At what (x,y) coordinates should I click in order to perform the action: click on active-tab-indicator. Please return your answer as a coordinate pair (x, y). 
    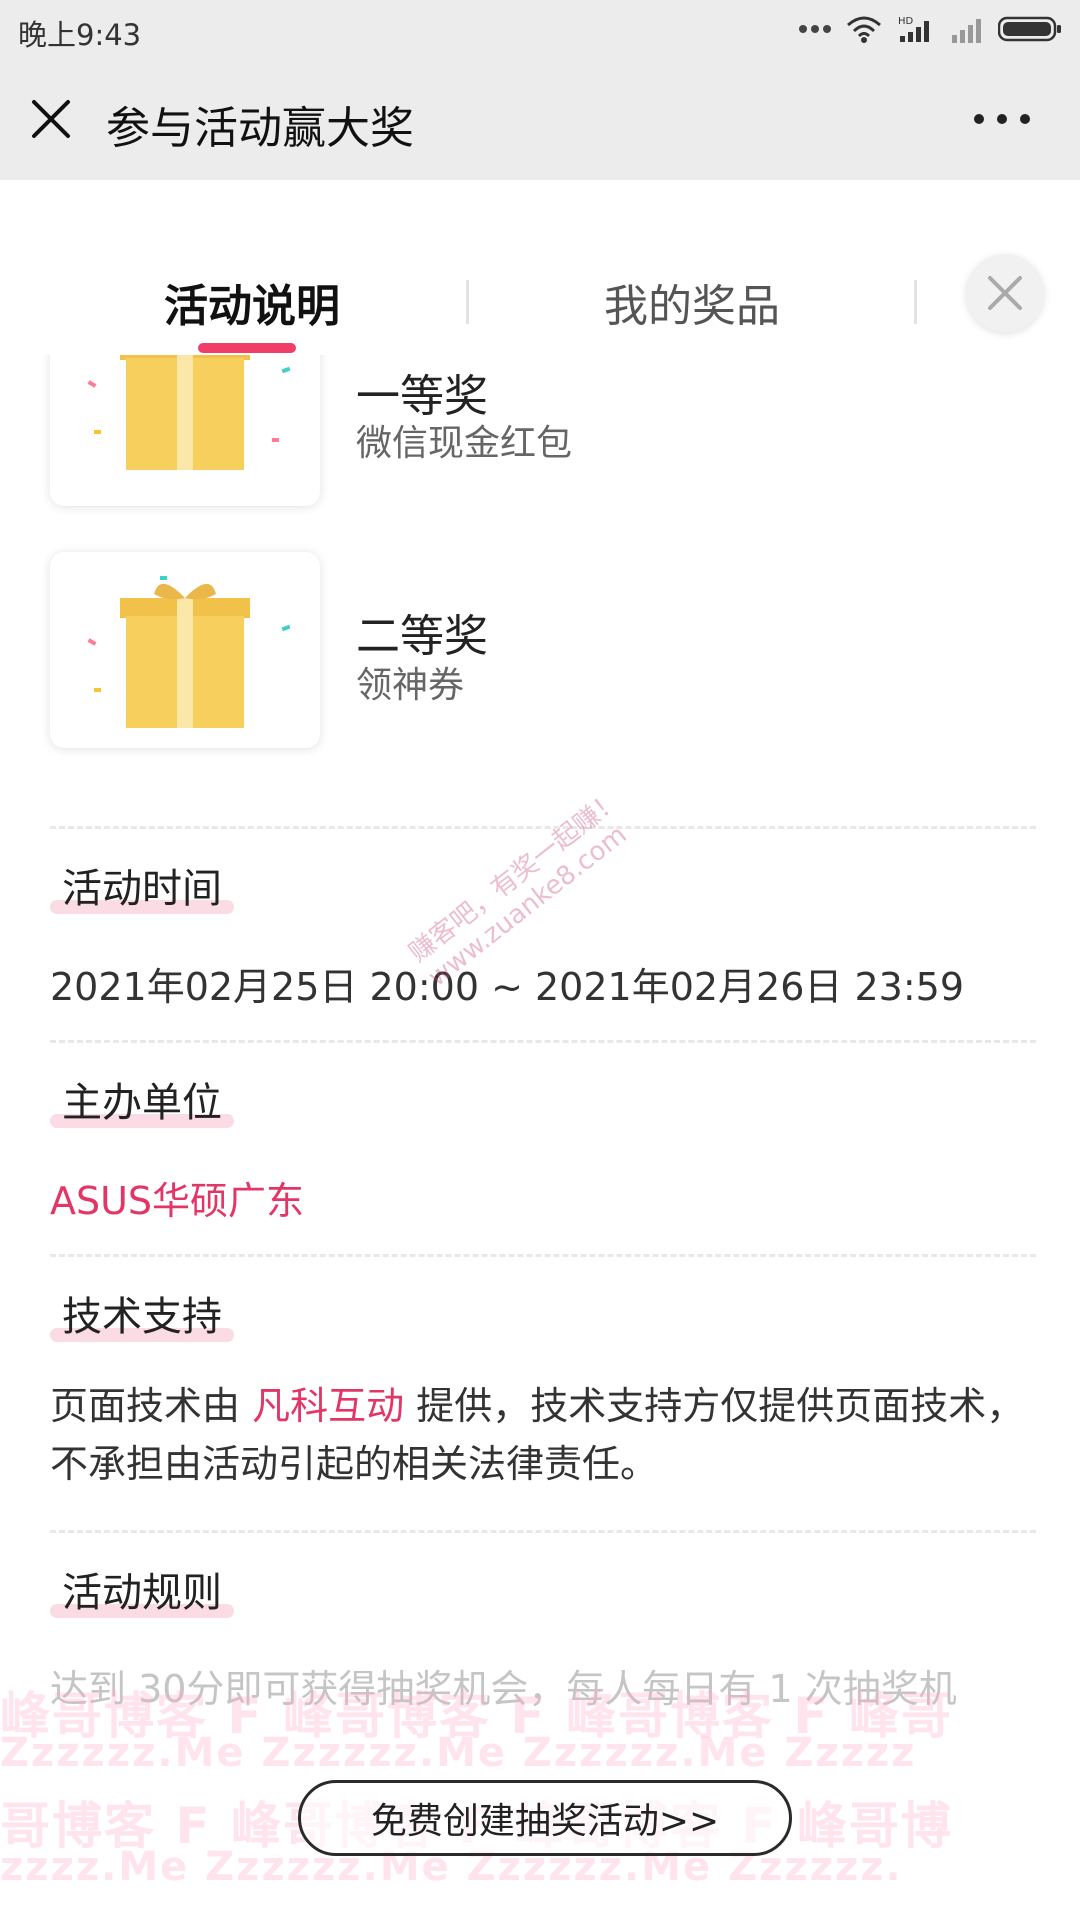
    Looking at the image, I should click on (247, 348).